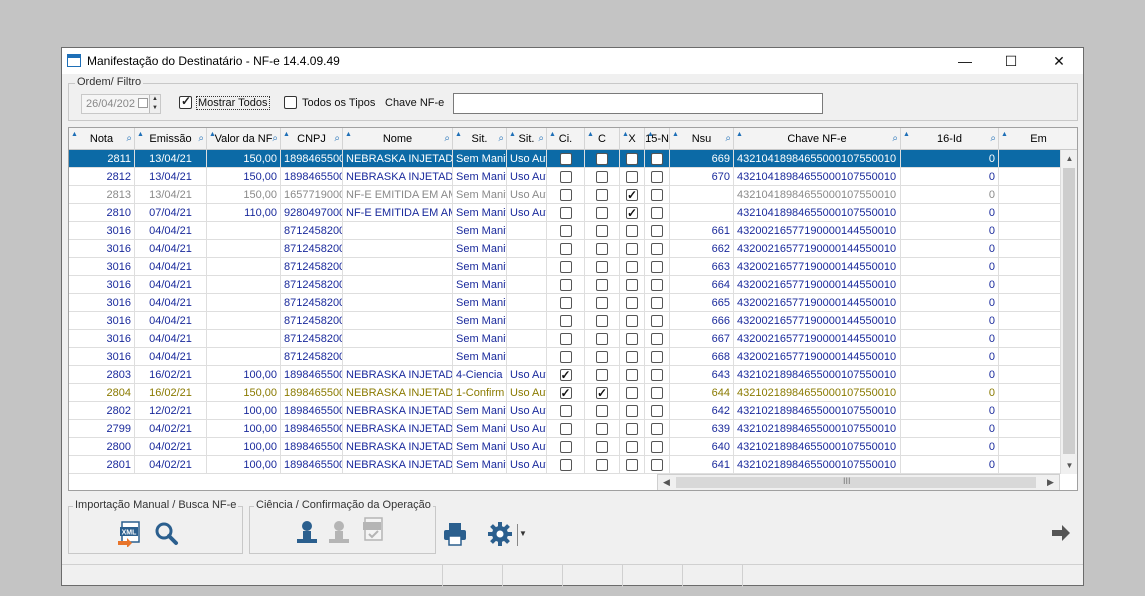 The width and height of the screenshot is (1145, 596). I want to click on chave-nfe-input, so click(638, 103).